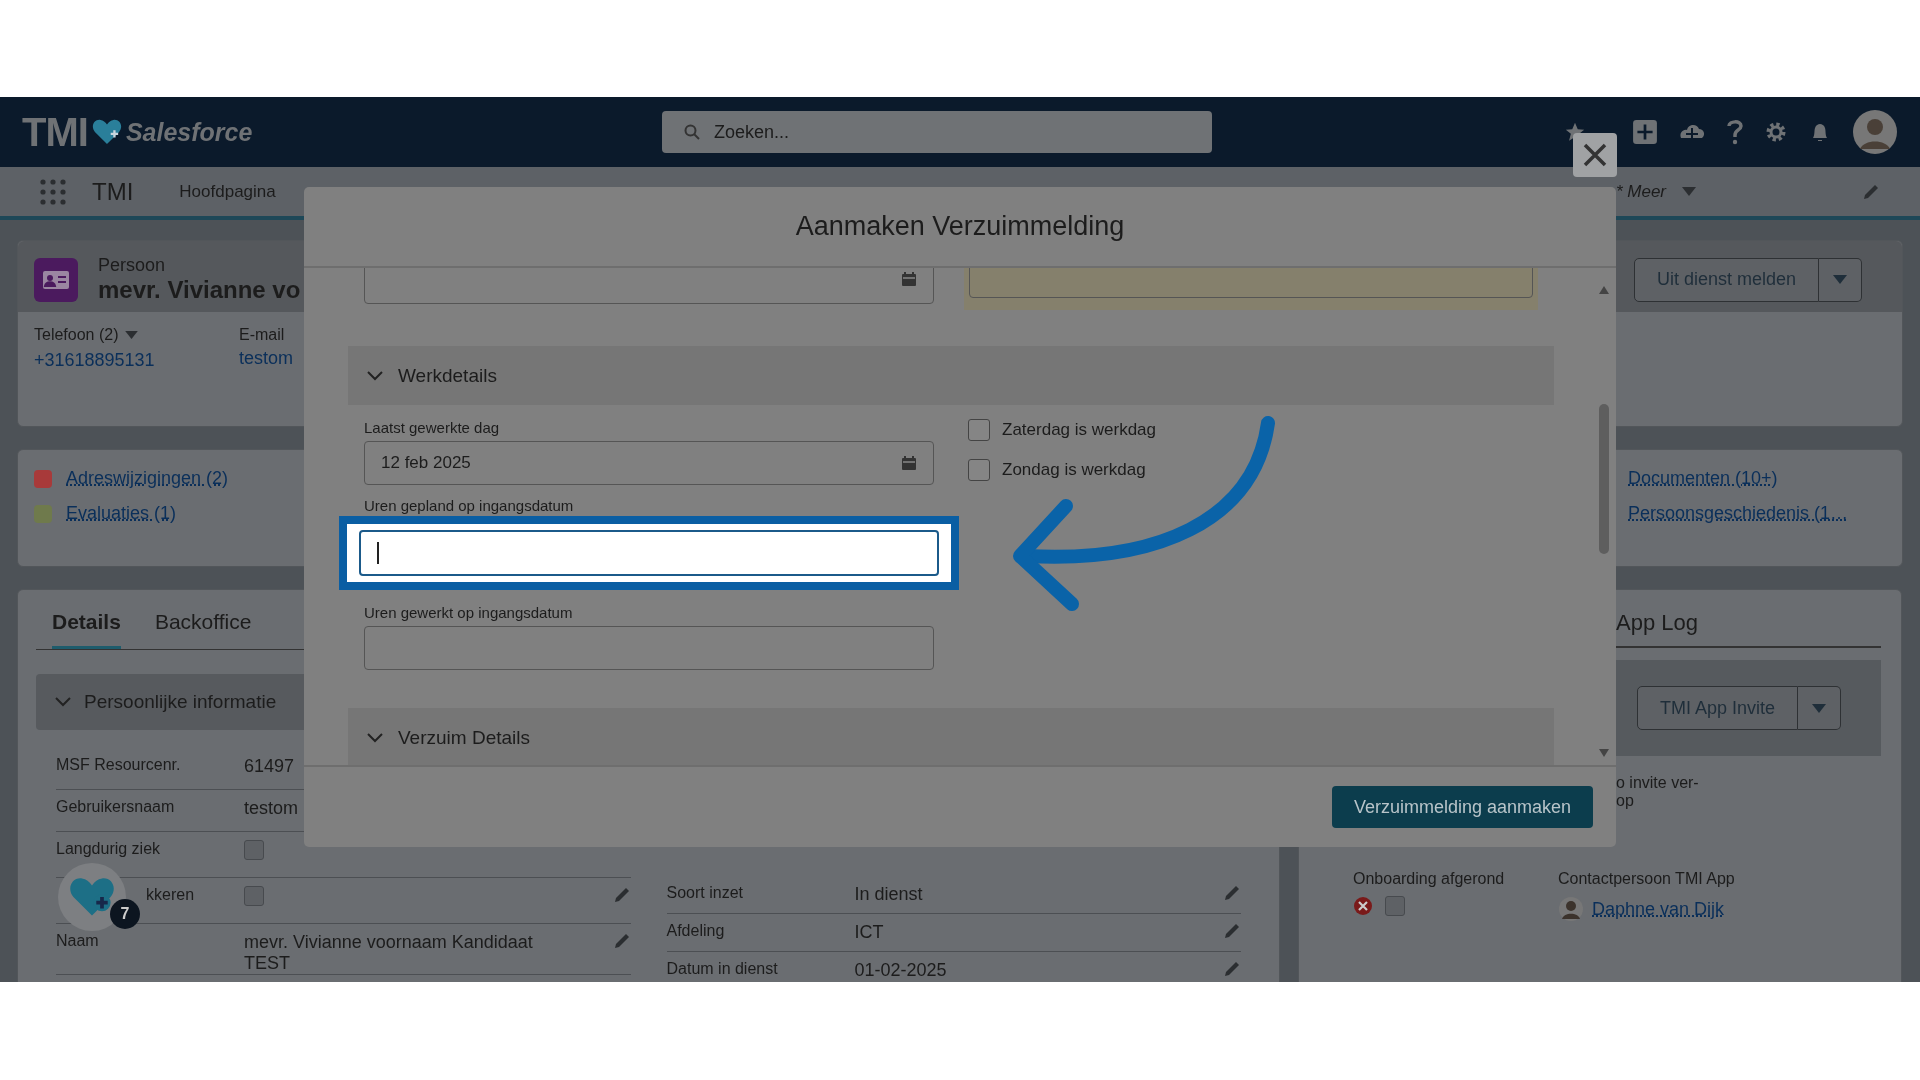  Describe the element at coordinates (55, 132) in the screenshot. I see `logo-text: TMI` at that location.